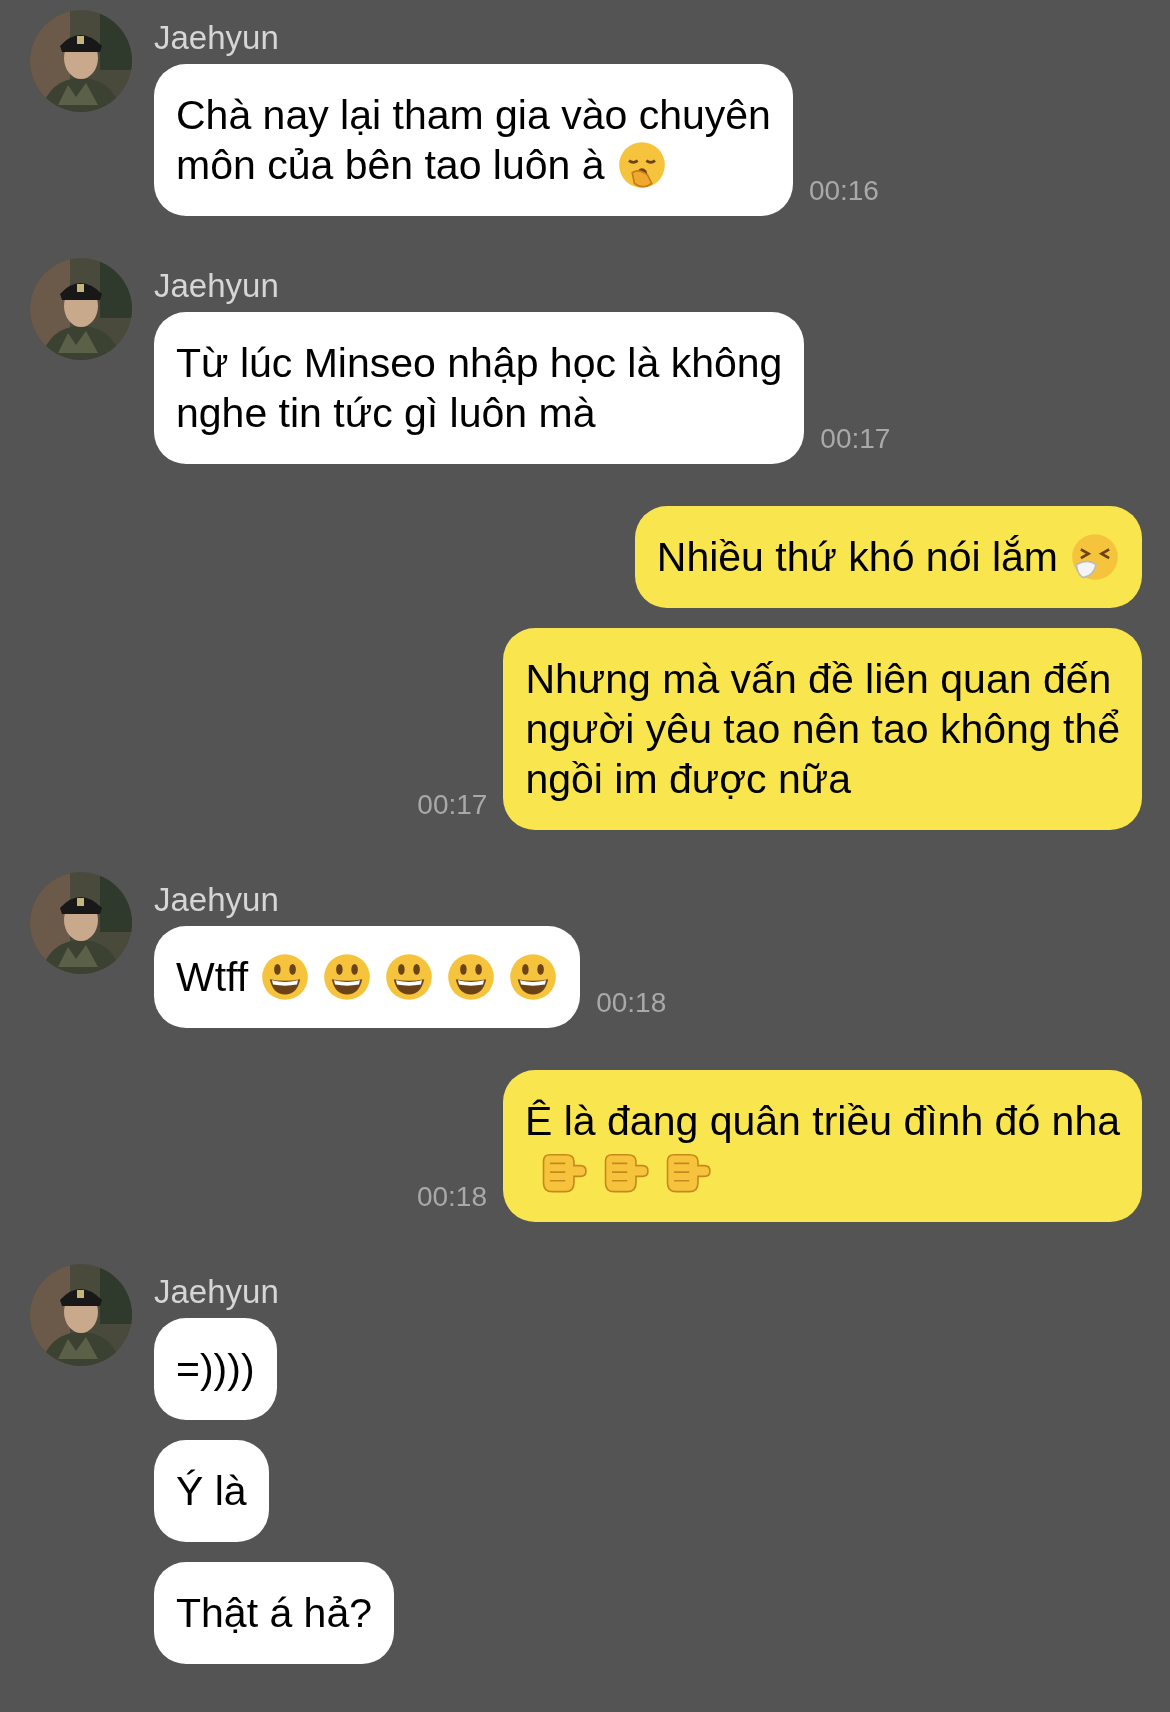 The image size is (1170, 1712). Describe the element at coordinates (212, 977) in the screenshot. I see `message-text: Wtff` at that location.